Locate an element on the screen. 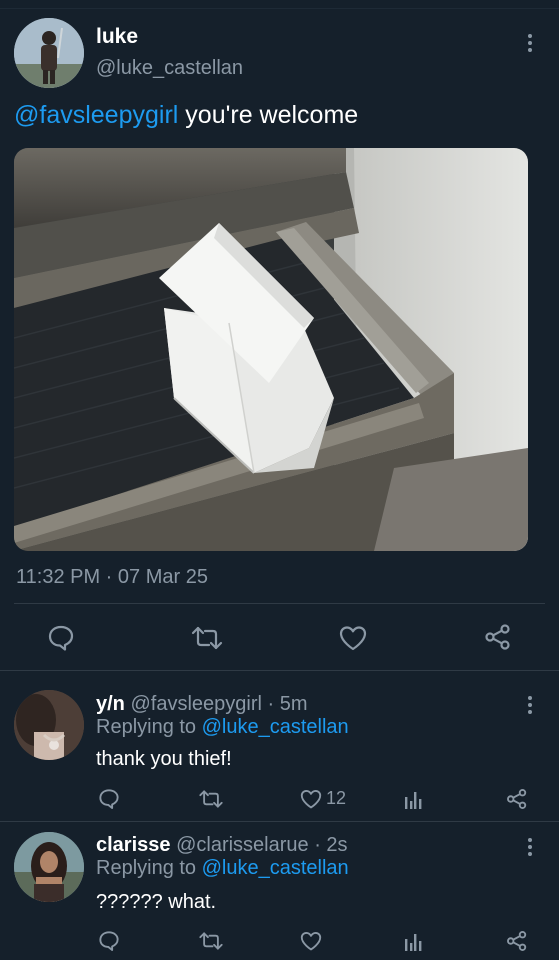 The width and height of the screenshot is (559, 960). reply-display-name: y/n is located at coordinates (110, 704).